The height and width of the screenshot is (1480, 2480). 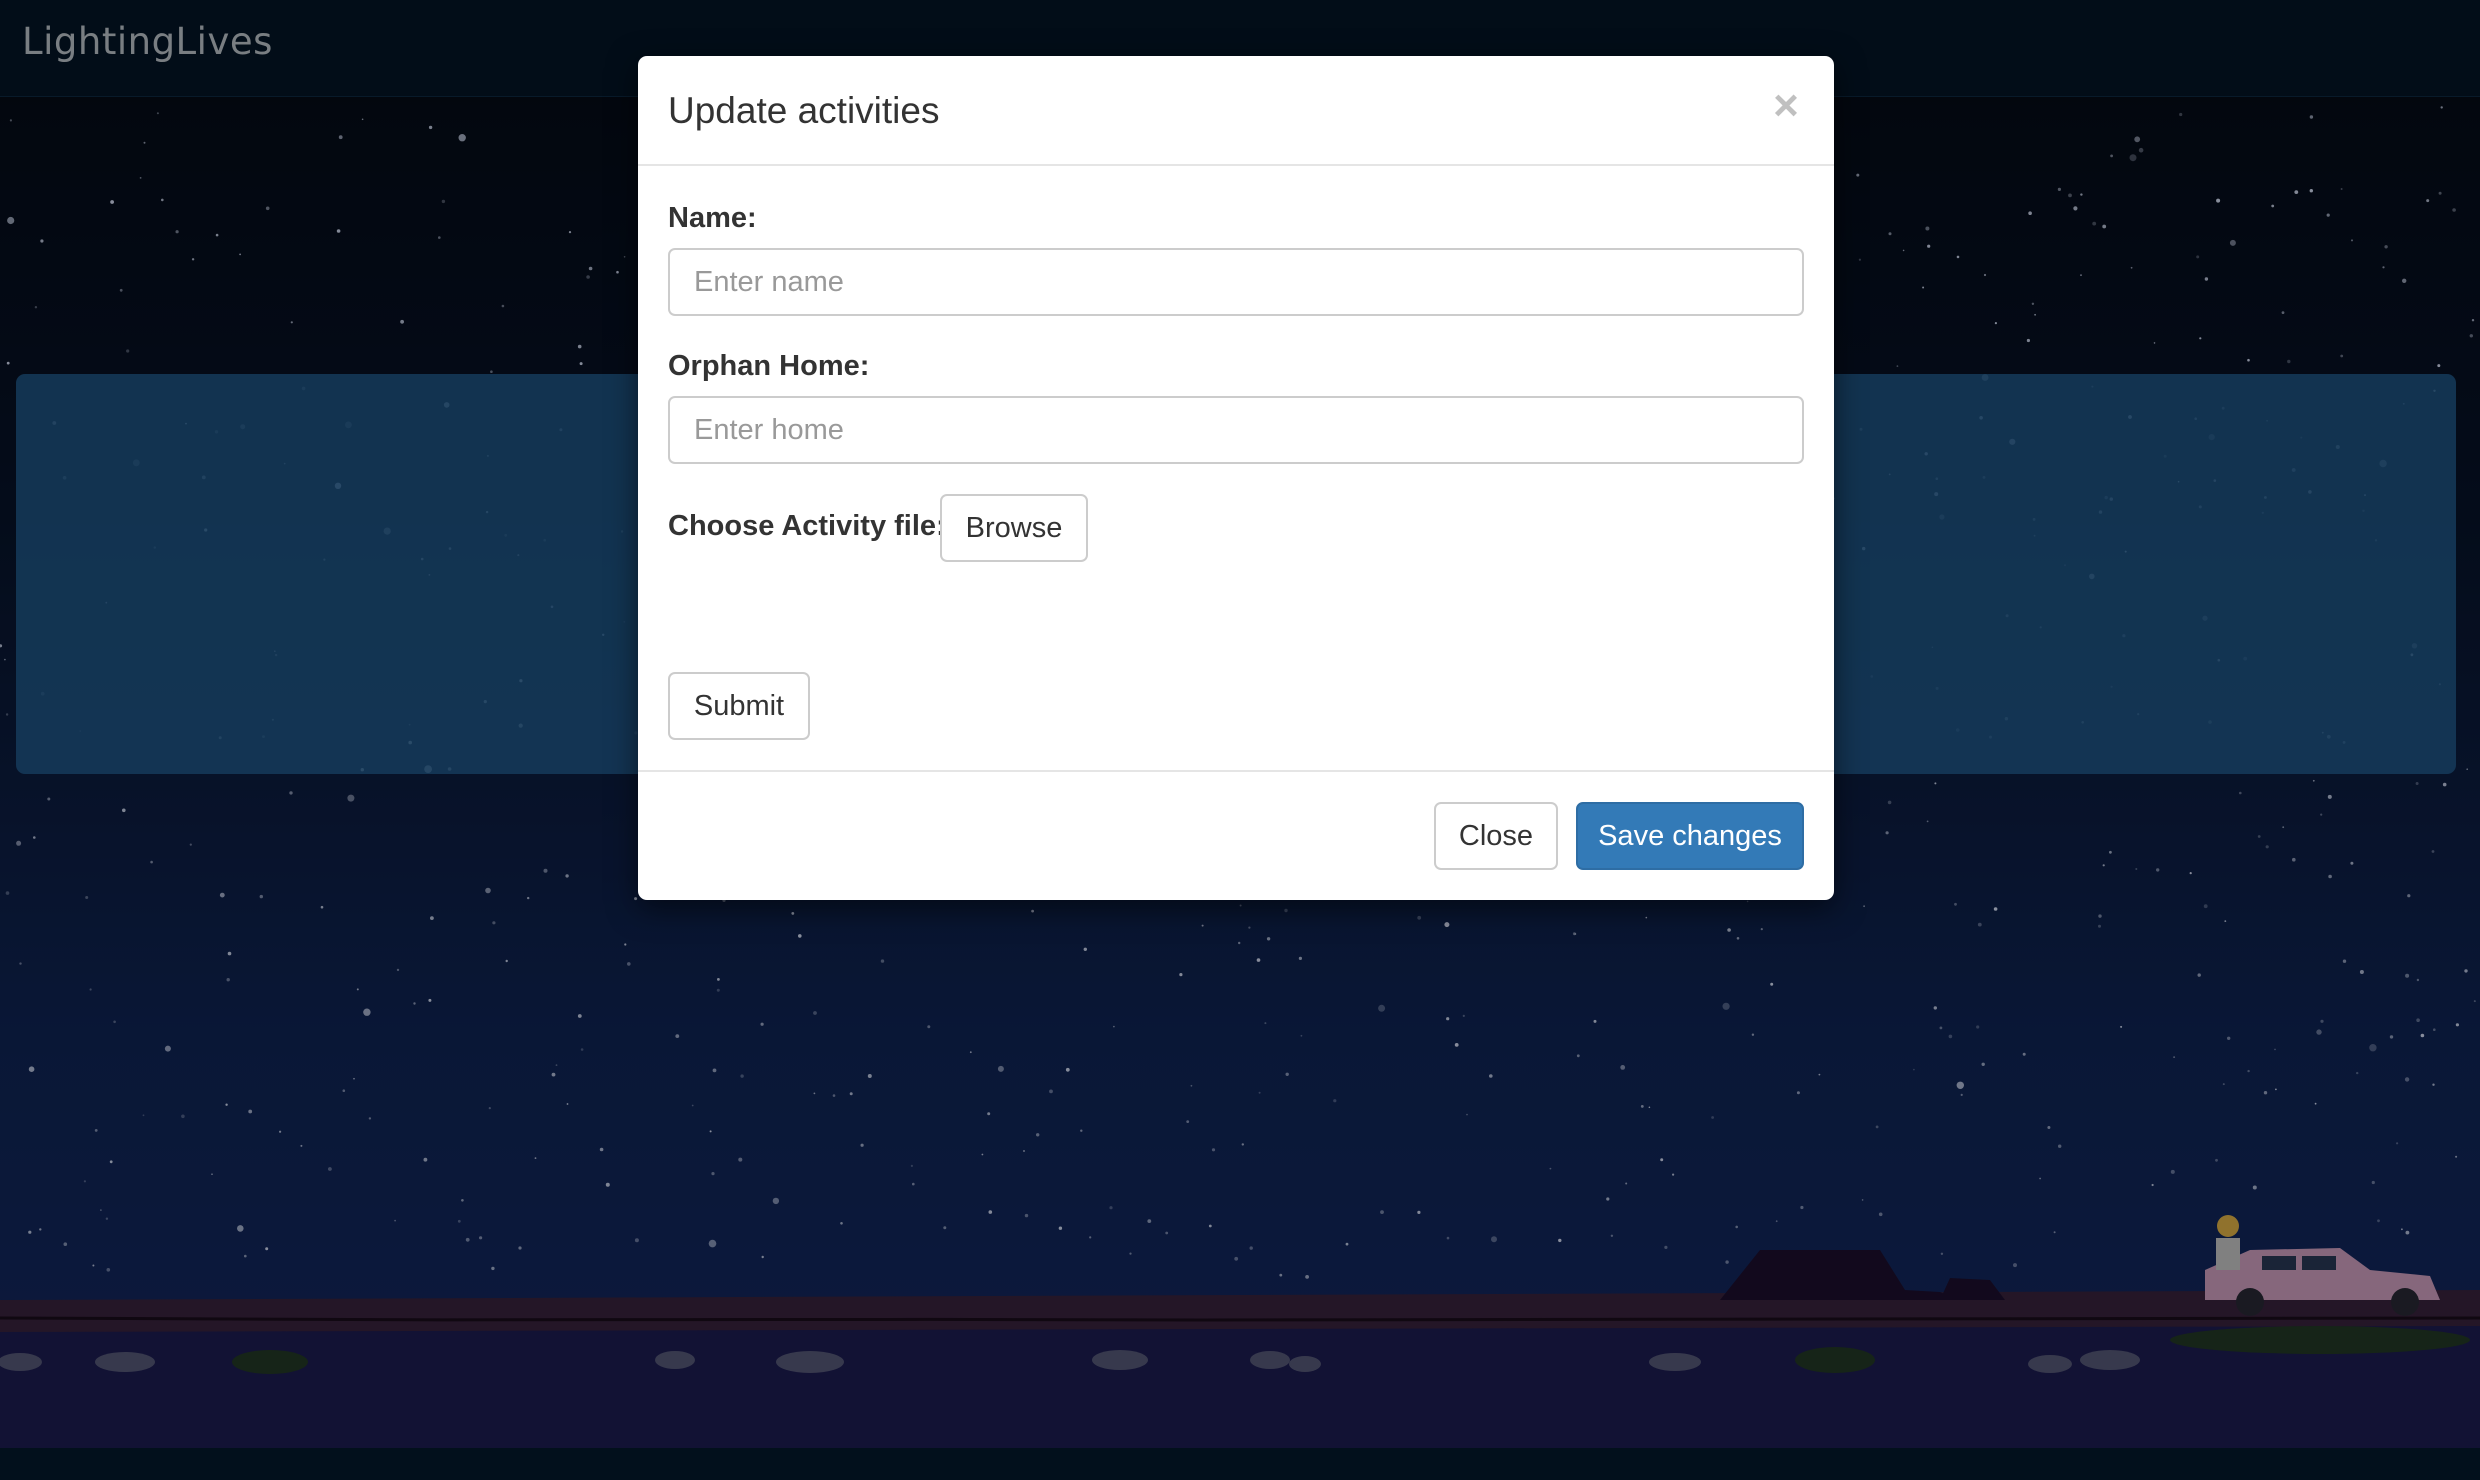 I want to click on orphan-home-label: Orphan Home:, so click(x=769, y=366).